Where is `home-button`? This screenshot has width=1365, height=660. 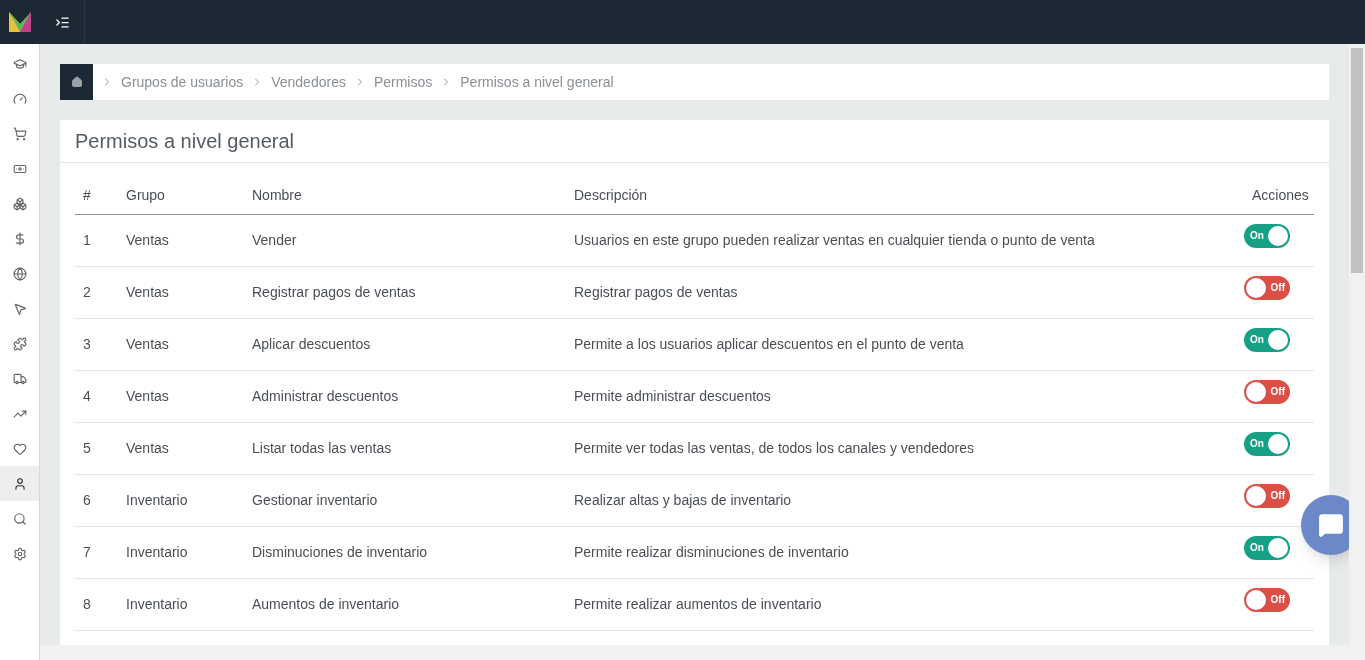
home-button is located at coordinates (76, 82).